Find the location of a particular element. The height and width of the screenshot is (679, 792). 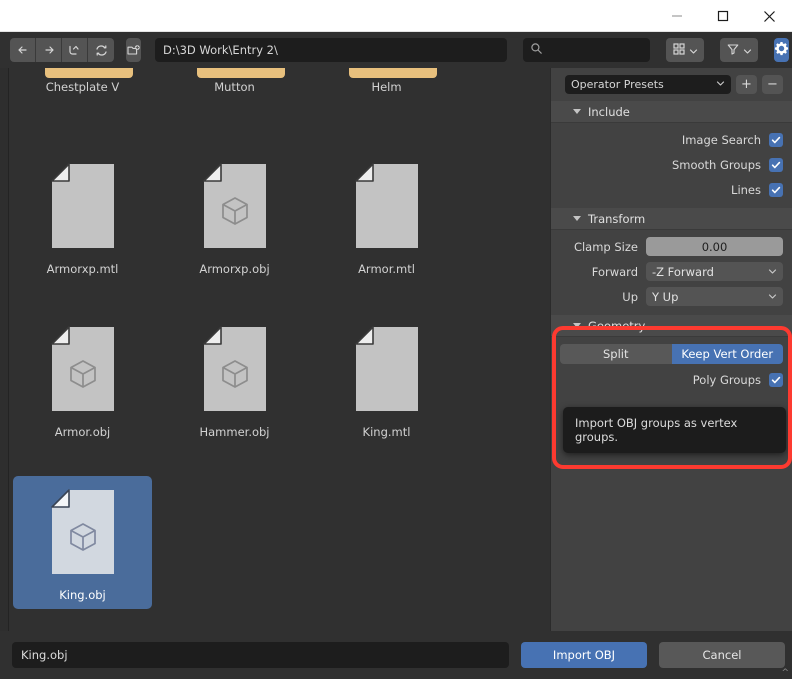

grid-view-icon is located at coordinates (679, 50).